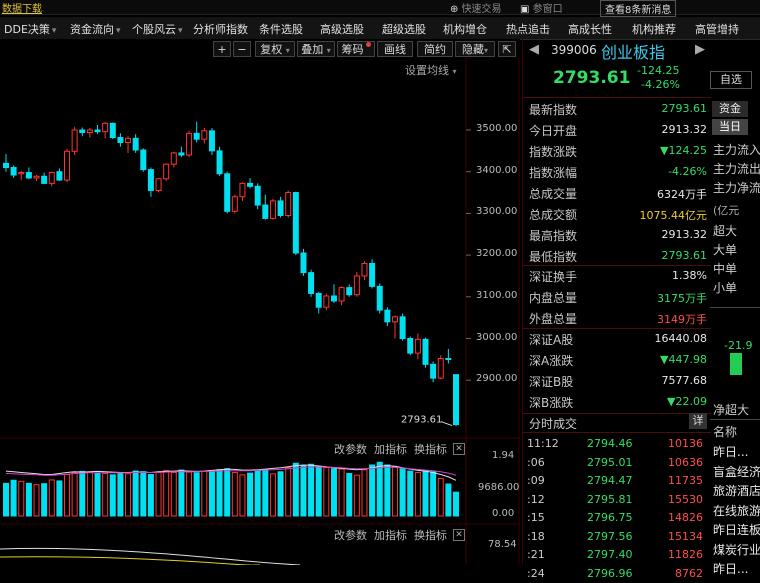  What do you see at coordinates (736, 529) in the screenshot?
I see `concept-list-item: 昨日连板` at bounding box center [736, 529].